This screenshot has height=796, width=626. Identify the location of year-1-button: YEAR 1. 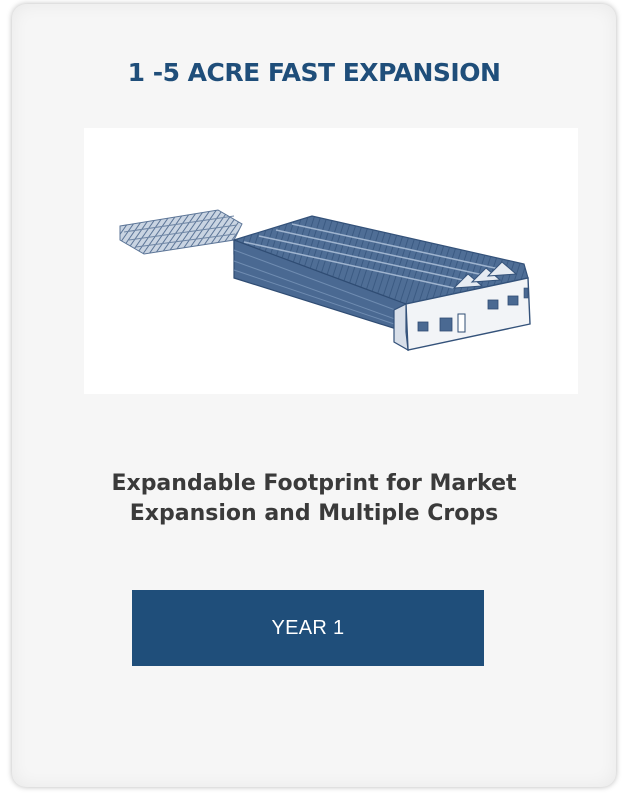
(308, 628).